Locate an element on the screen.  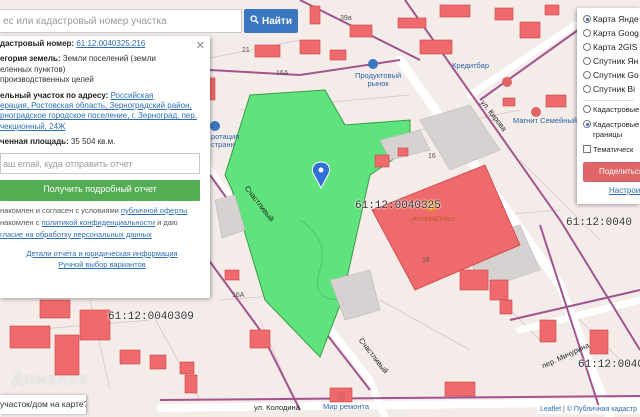
house-number: 21 is located at coordinates (246, 50).